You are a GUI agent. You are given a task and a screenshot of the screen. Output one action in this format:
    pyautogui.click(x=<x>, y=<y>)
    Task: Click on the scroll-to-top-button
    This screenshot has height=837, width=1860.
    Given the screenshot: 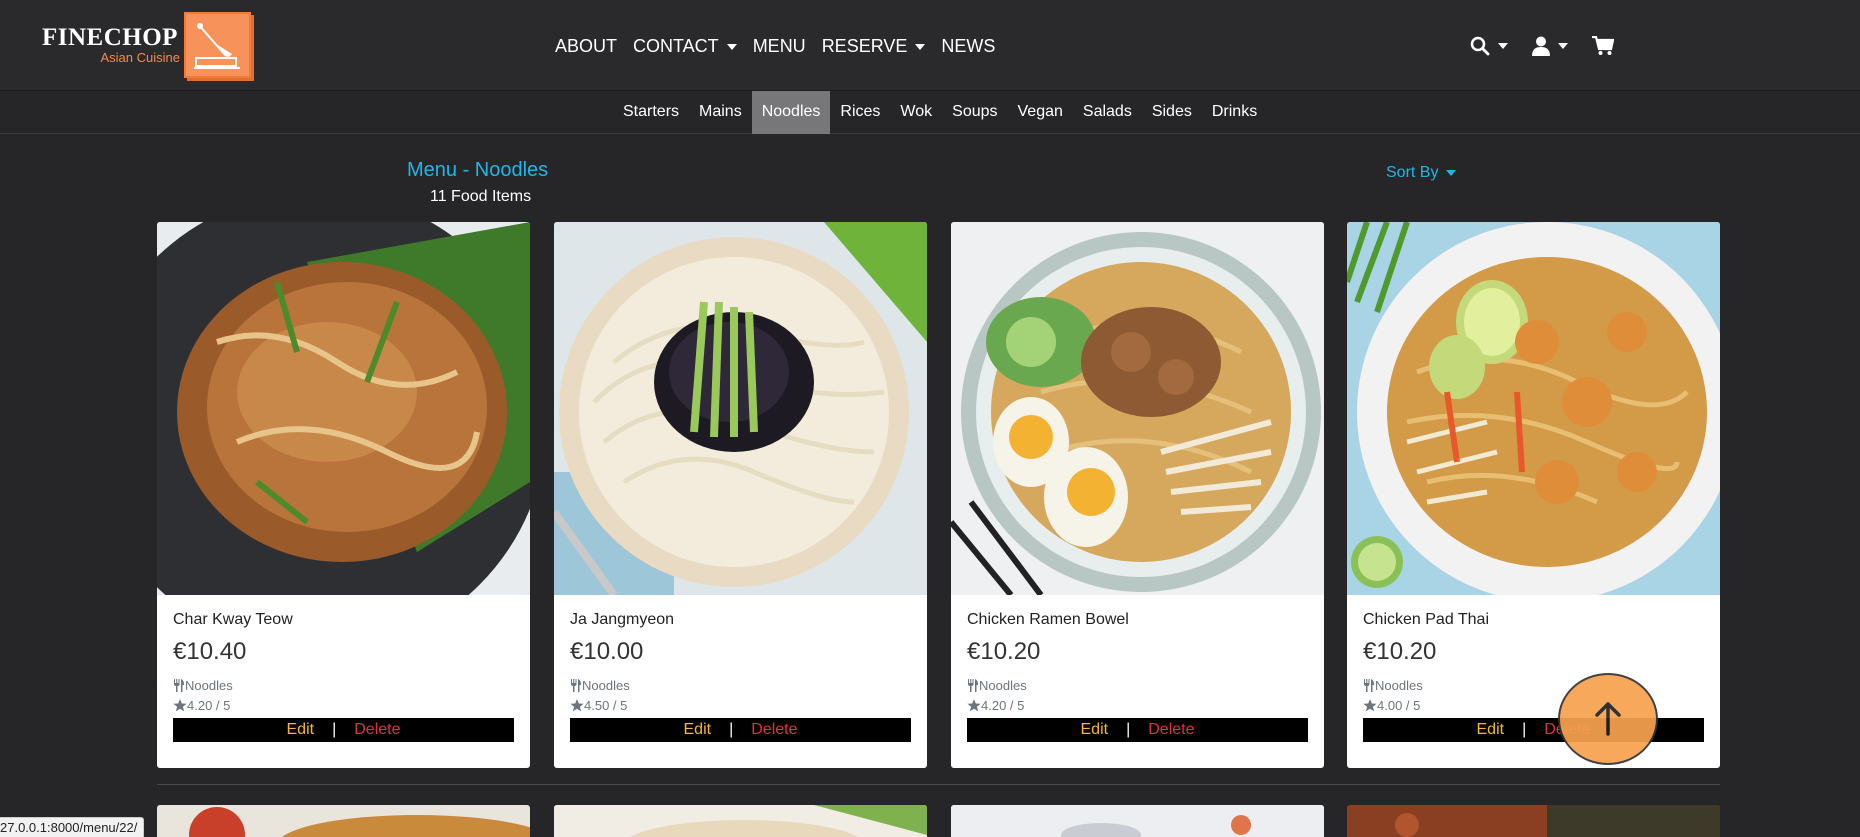 What is the action you would take?
    pyautogui.click(x=1608, y=719)
    